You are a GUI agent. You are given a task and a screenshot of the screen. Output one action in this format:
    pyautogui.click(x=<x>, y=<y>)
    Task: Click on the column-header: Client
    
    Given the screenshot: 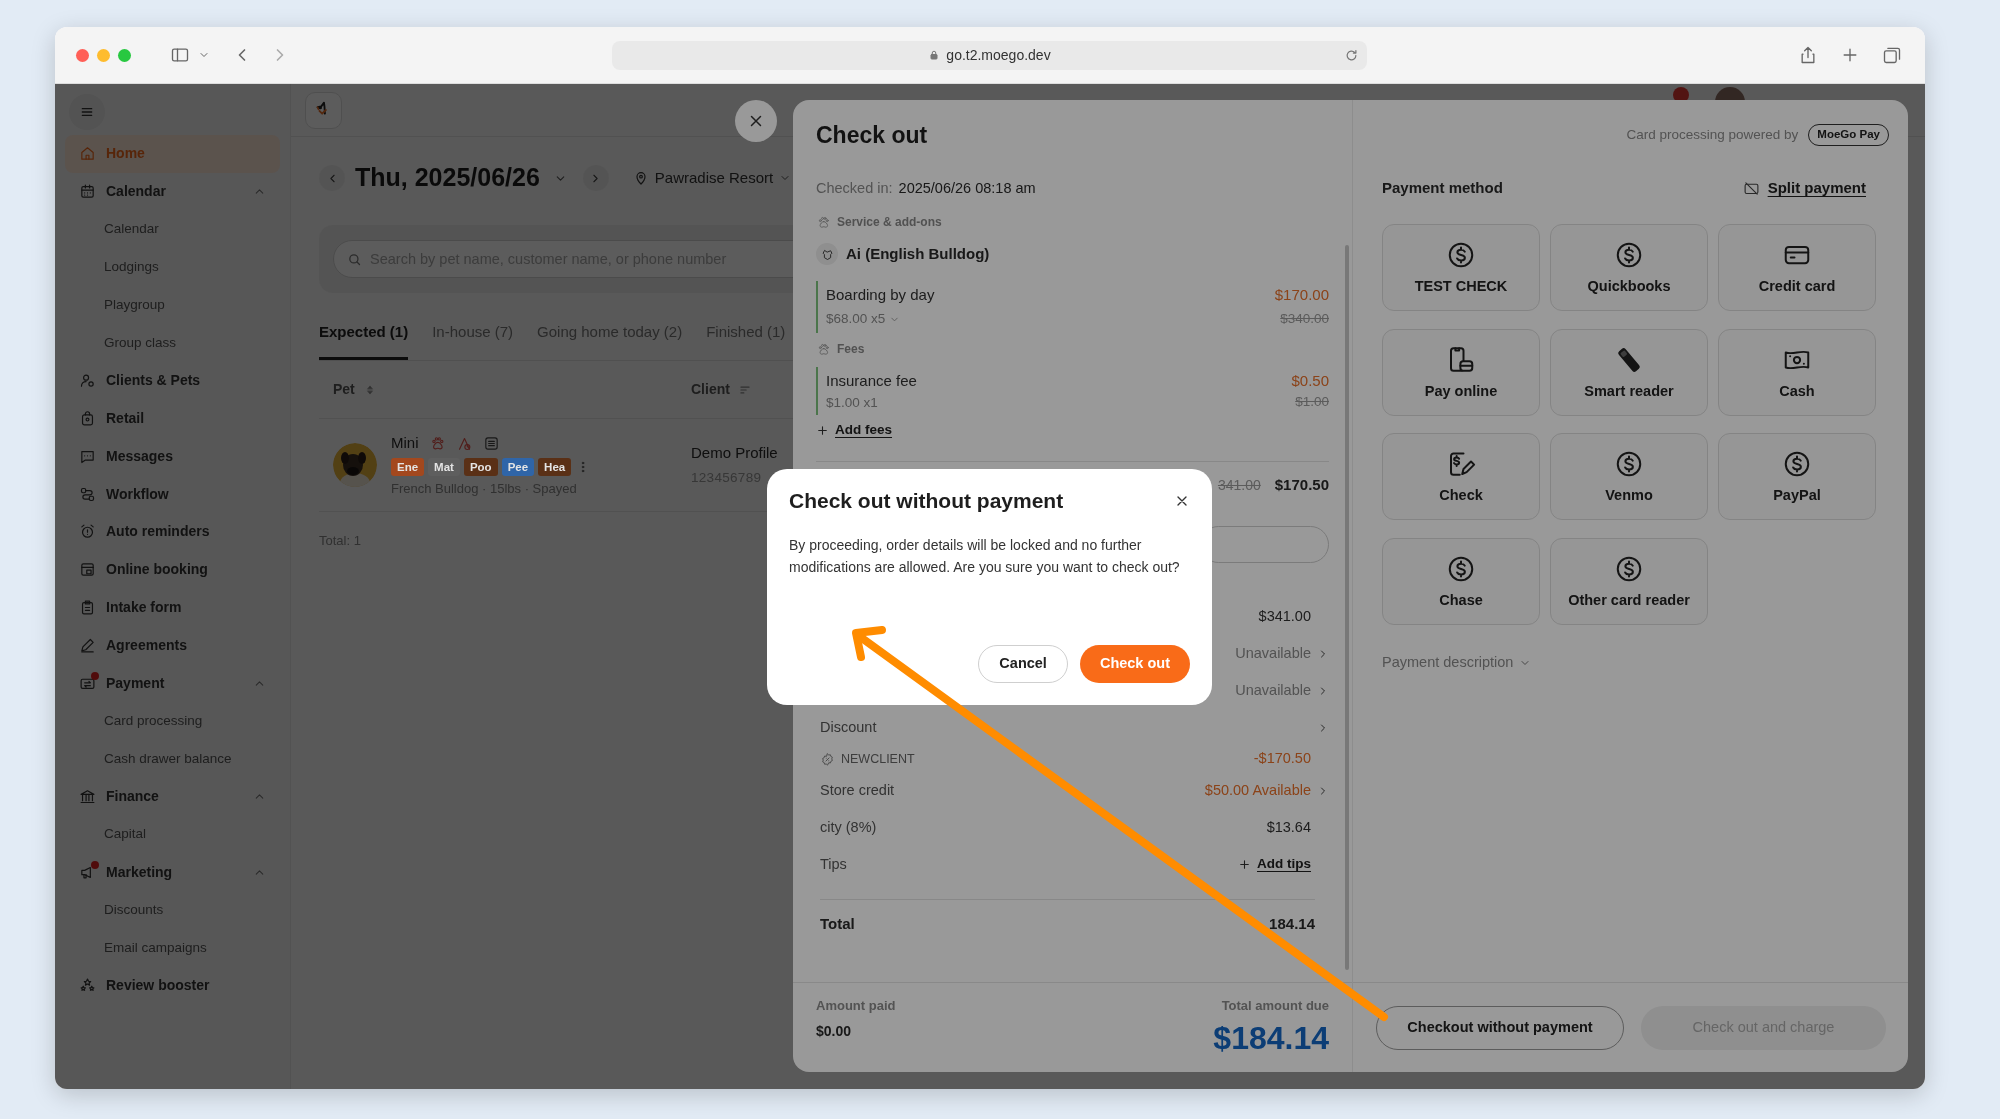 What is the action you would take?
    pyautogui.click(x=710, y=389)
    